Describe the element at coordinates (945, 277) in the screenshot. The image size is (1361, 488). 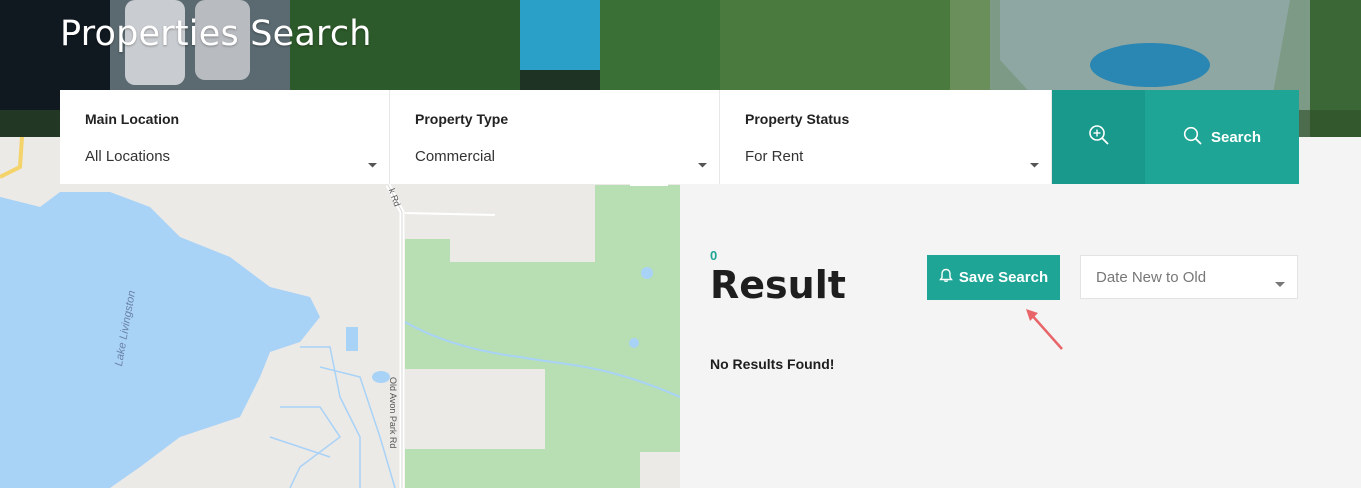
I see `bell-icon` at that location.